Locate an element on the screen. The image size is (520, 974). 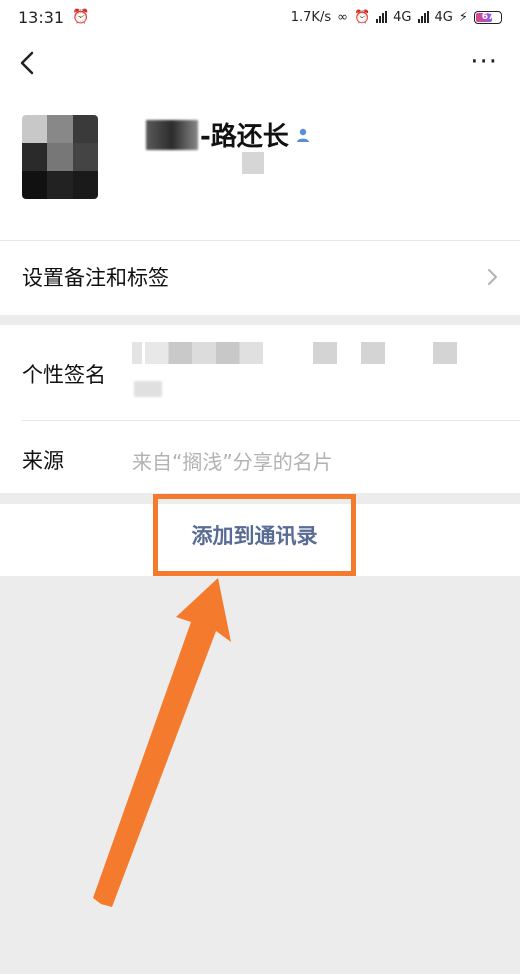
add-to-contacts-button: 添加到通讯录 is located at coordinates (254, 535).